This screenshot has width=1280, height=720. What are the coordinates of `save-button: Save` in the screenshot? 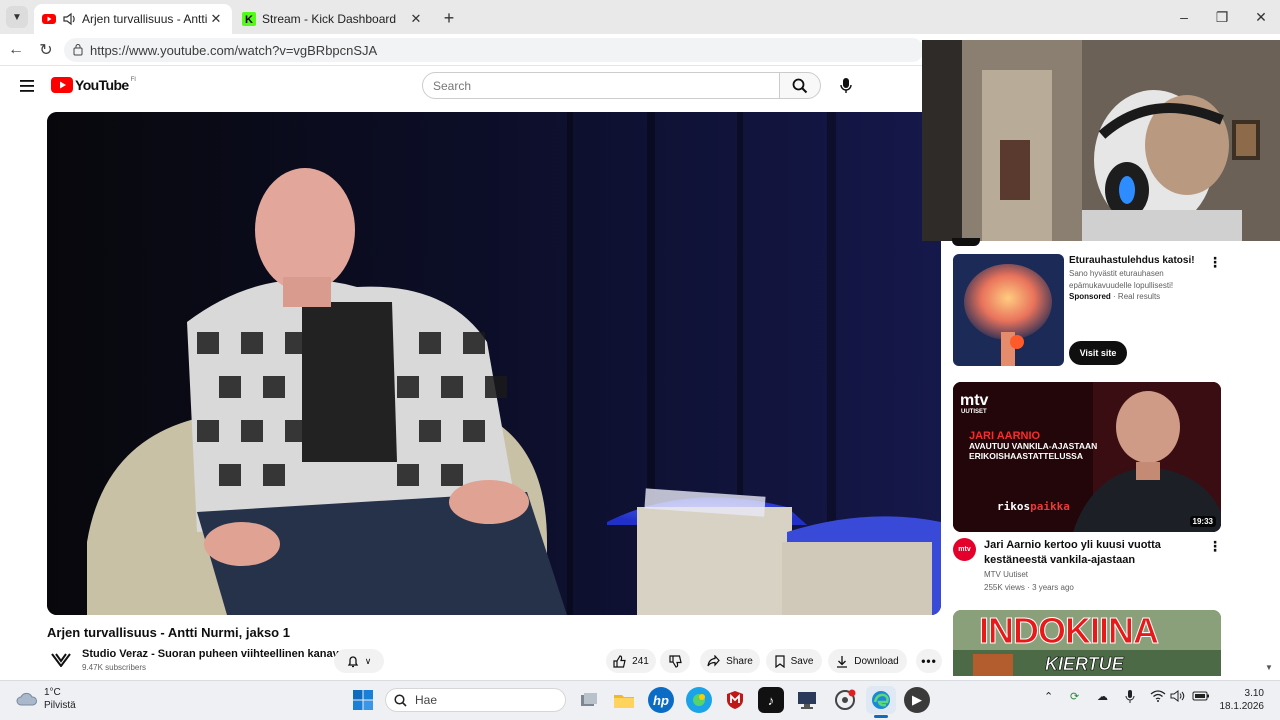 It's located at (794, 661).